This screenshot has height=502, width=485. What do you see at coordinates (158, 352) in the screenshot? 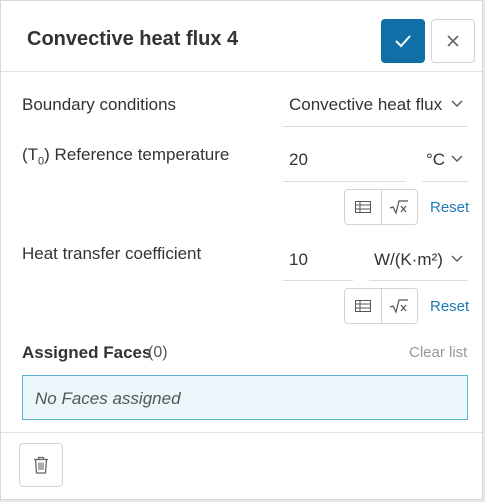
I see `assigned-faces-count: (0)` at bounding box center [158, 352].